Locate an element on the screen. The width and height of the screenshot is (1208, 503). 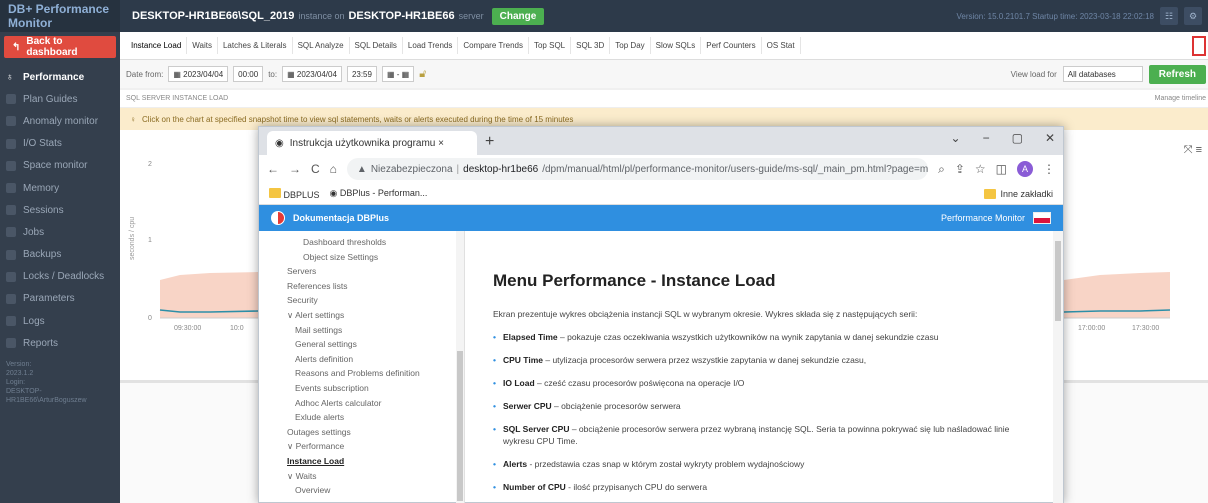
tab-sql-details: SQL Details is located at coordinates (376, 45).